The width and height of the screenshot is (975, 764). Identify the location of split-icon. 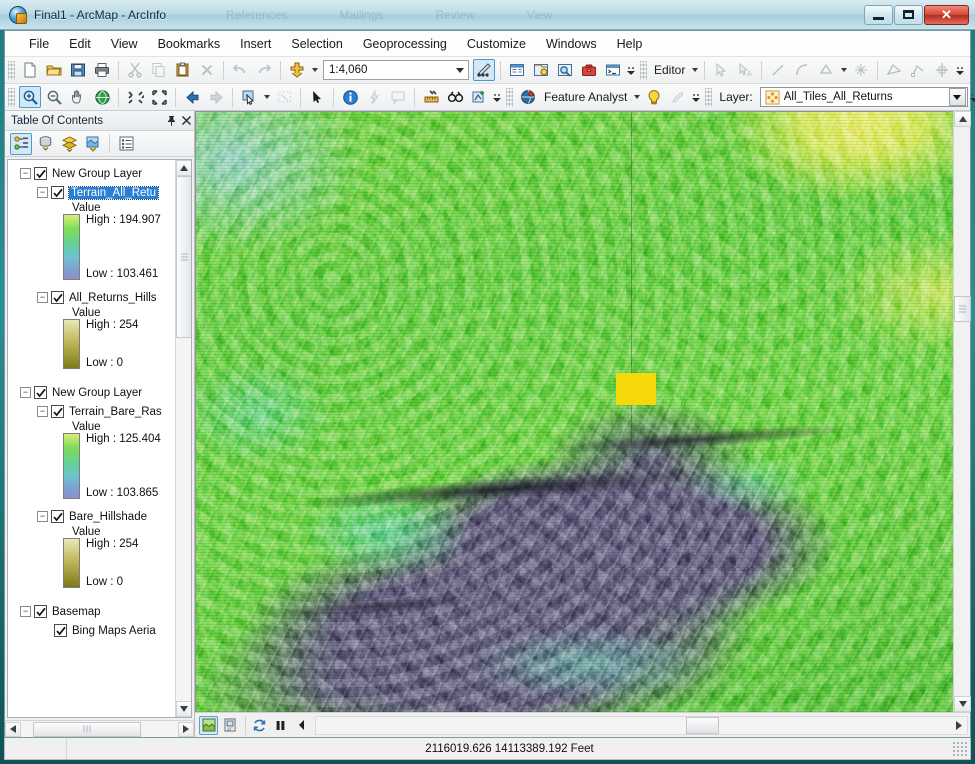
(861, 70).